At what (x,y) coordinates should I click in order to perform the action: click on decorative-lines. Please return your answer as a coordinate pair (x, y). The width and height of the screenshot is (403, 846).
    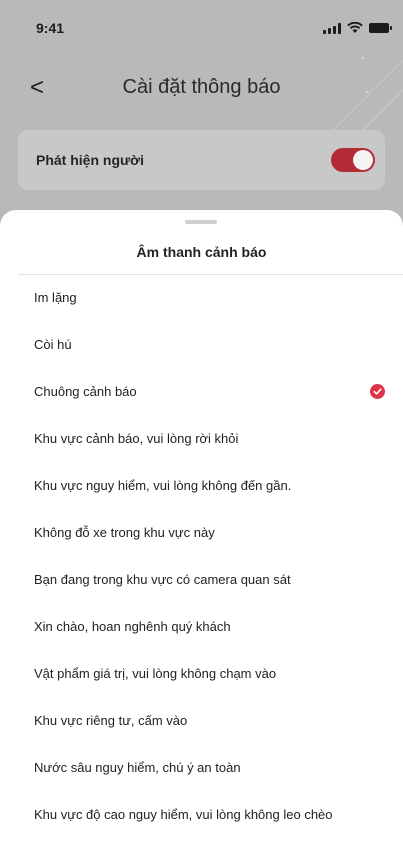
    Looking at the image, I should click on (367, 93).